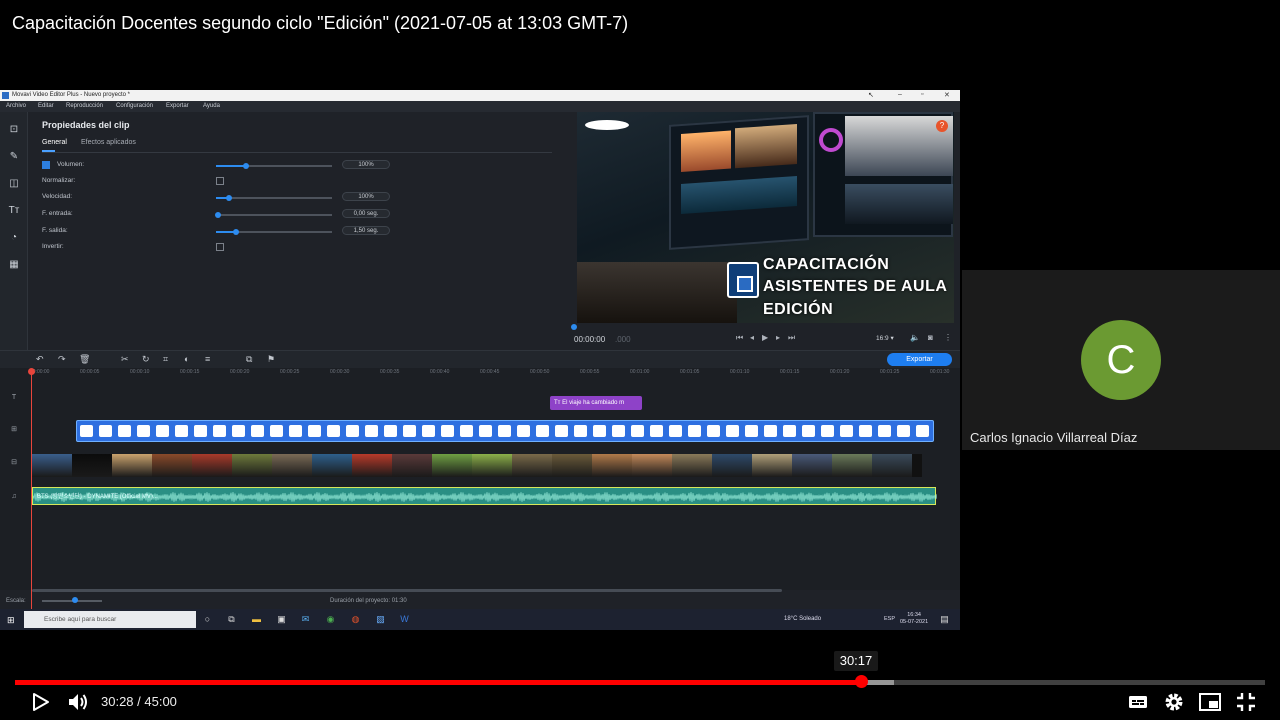 The height and width of the screenshot is (720, 1280). I want to click on movavi-taskbar-icon: ▧, so click(380, 619).